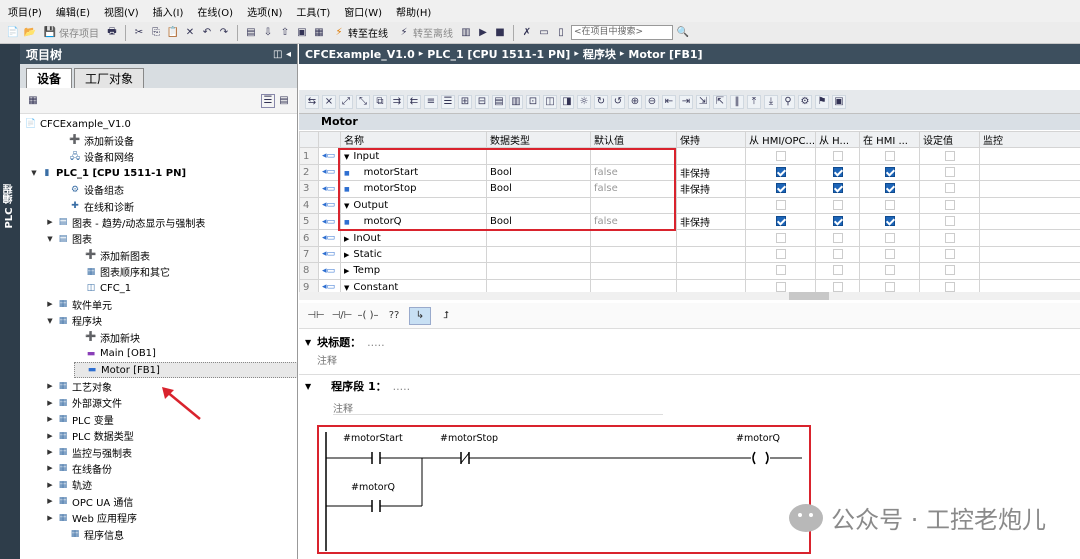  Describe the element at coordinates (689, 296) in the screenshot. I see `interface-scrollbar` at that location.